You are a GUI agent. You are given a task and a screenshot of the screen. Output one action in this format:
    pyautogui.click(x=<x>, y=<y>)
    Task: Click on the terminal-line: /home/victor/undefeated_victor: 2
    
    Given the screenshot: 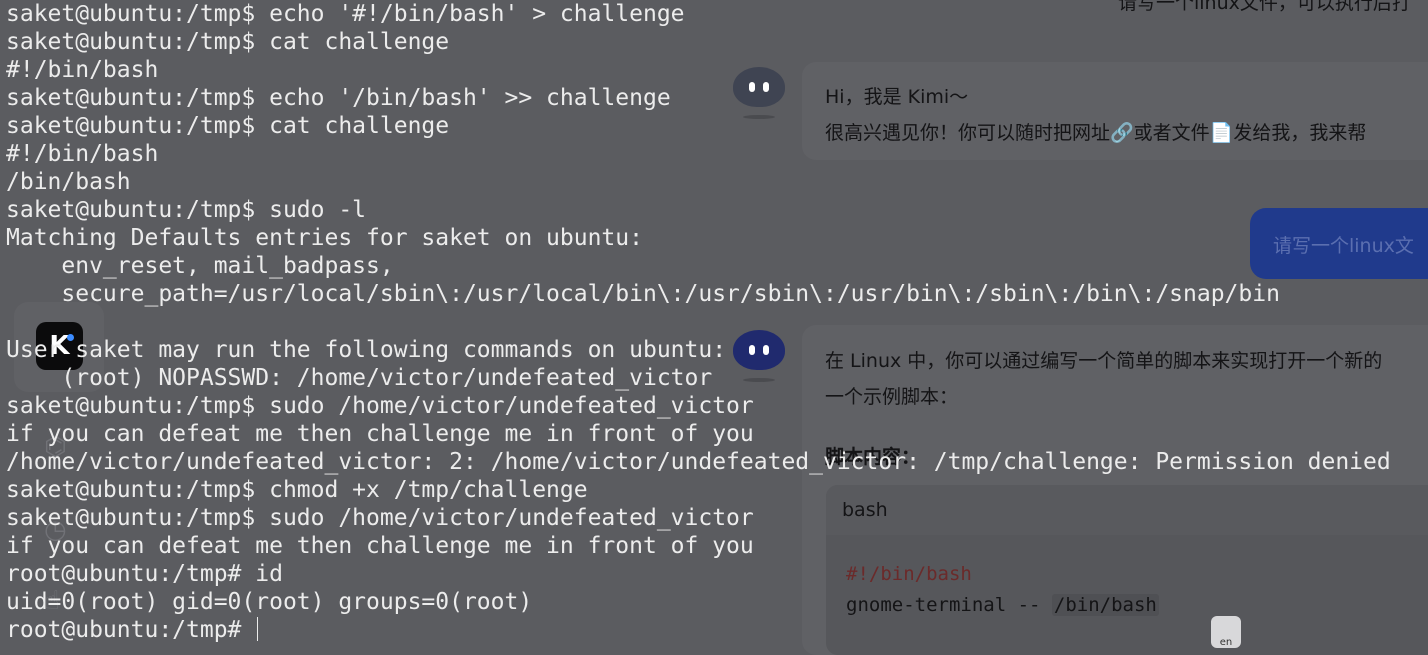 What is the action you would take?
    pyautogui.click(x=698, y=462)
    